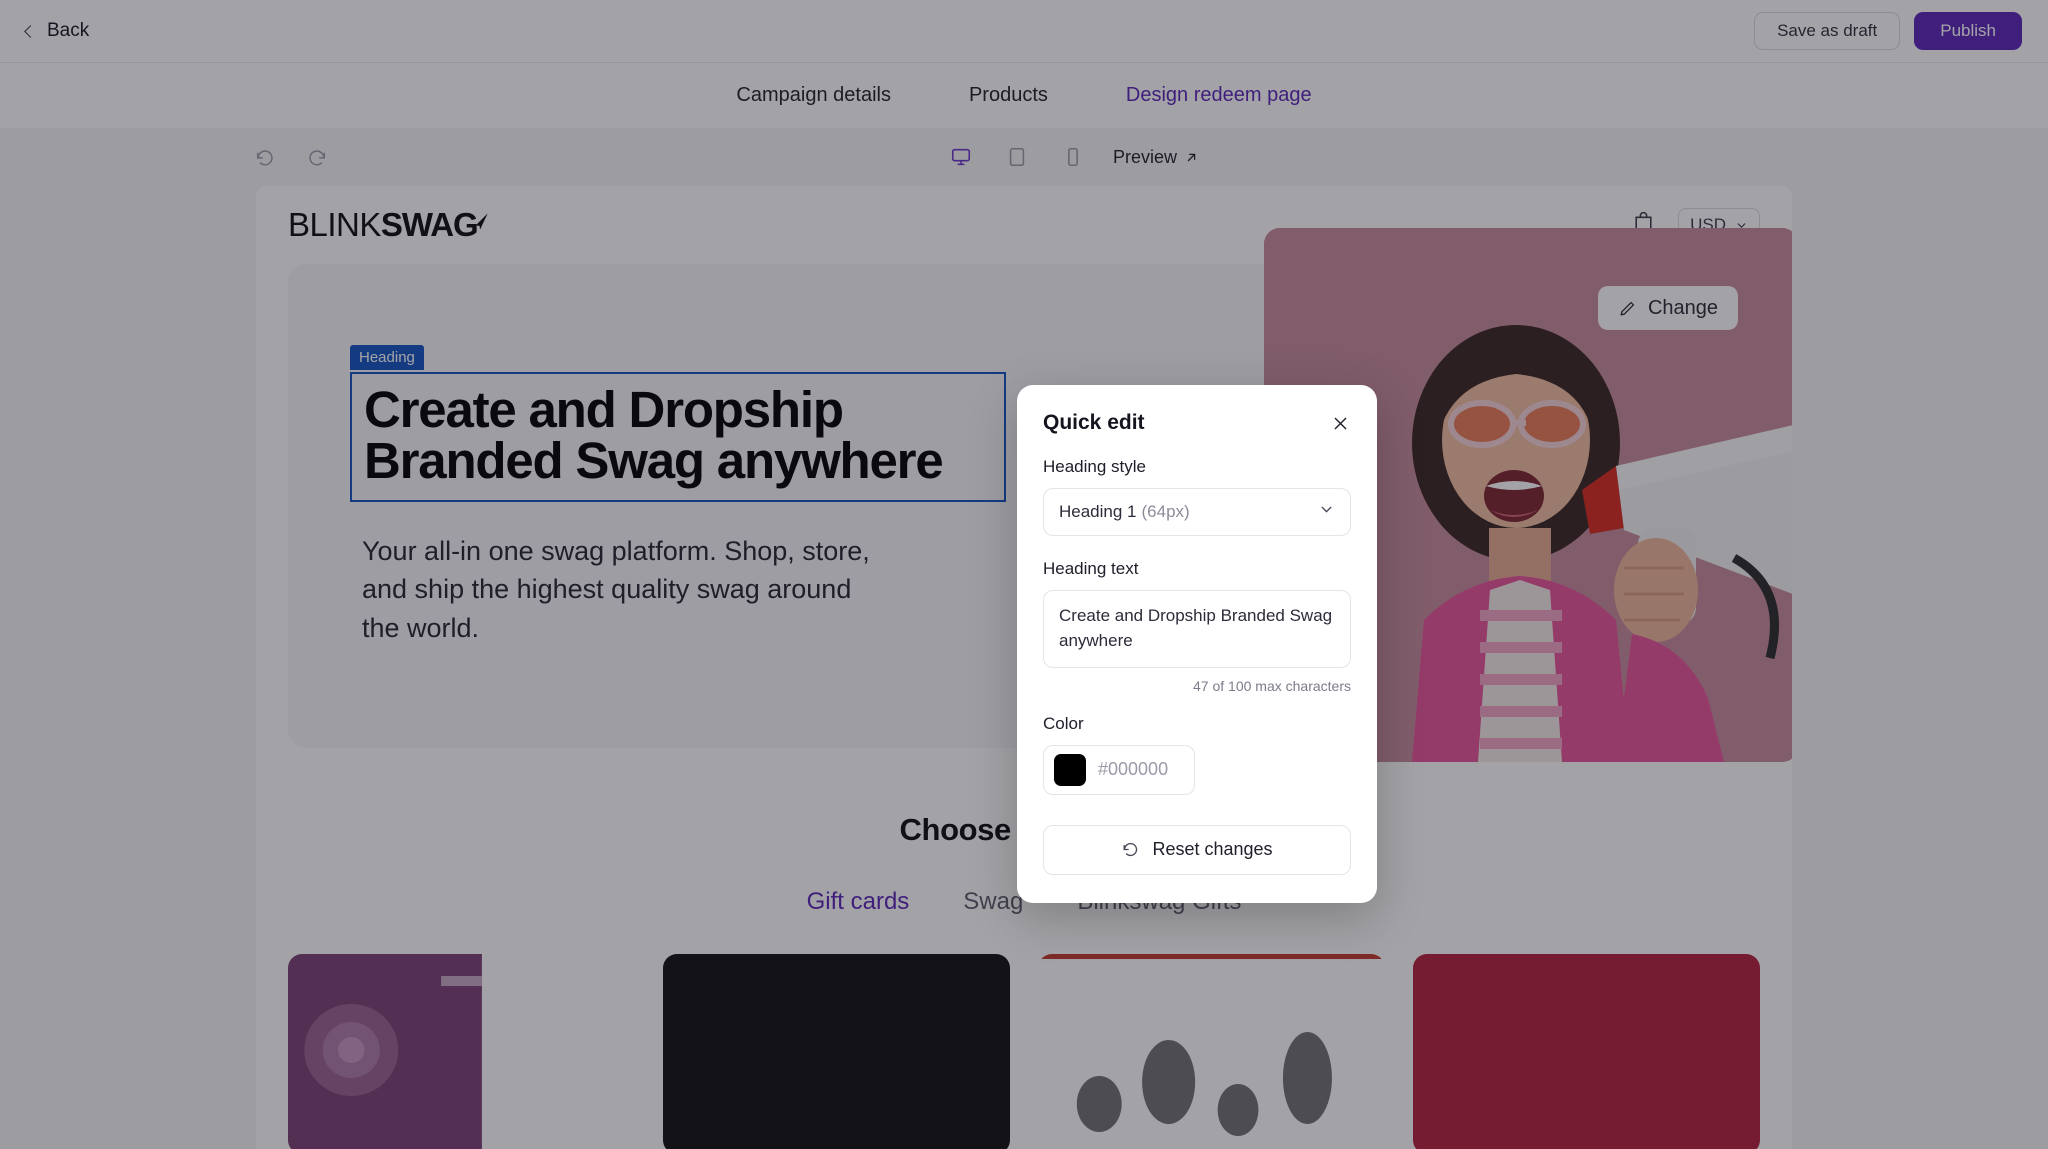 The image size is (2048, 1149). Describe the element at coordinates (1095, 466) in the screenshot. I see `heading-style-label: Heading style` at that location.